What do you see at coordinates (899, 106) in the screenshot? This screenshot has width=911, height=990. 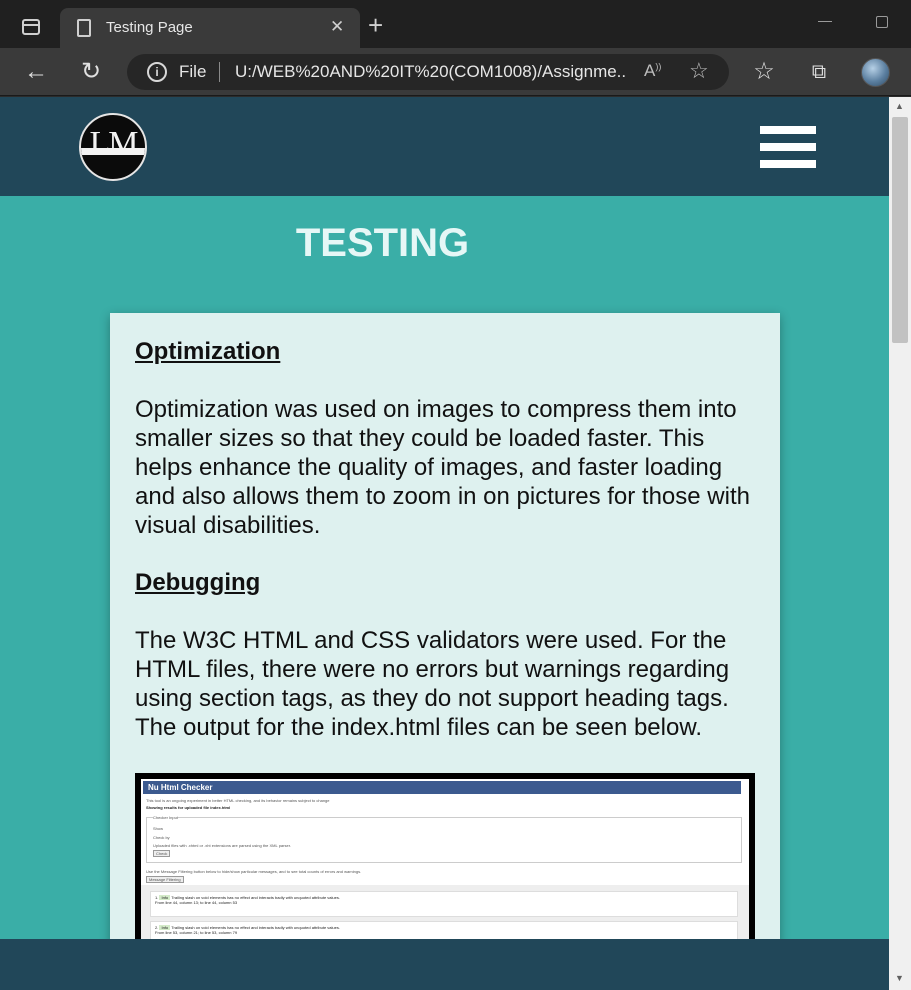 I see `scroll-up-icon: ▲` at bounding box center [899, 106].